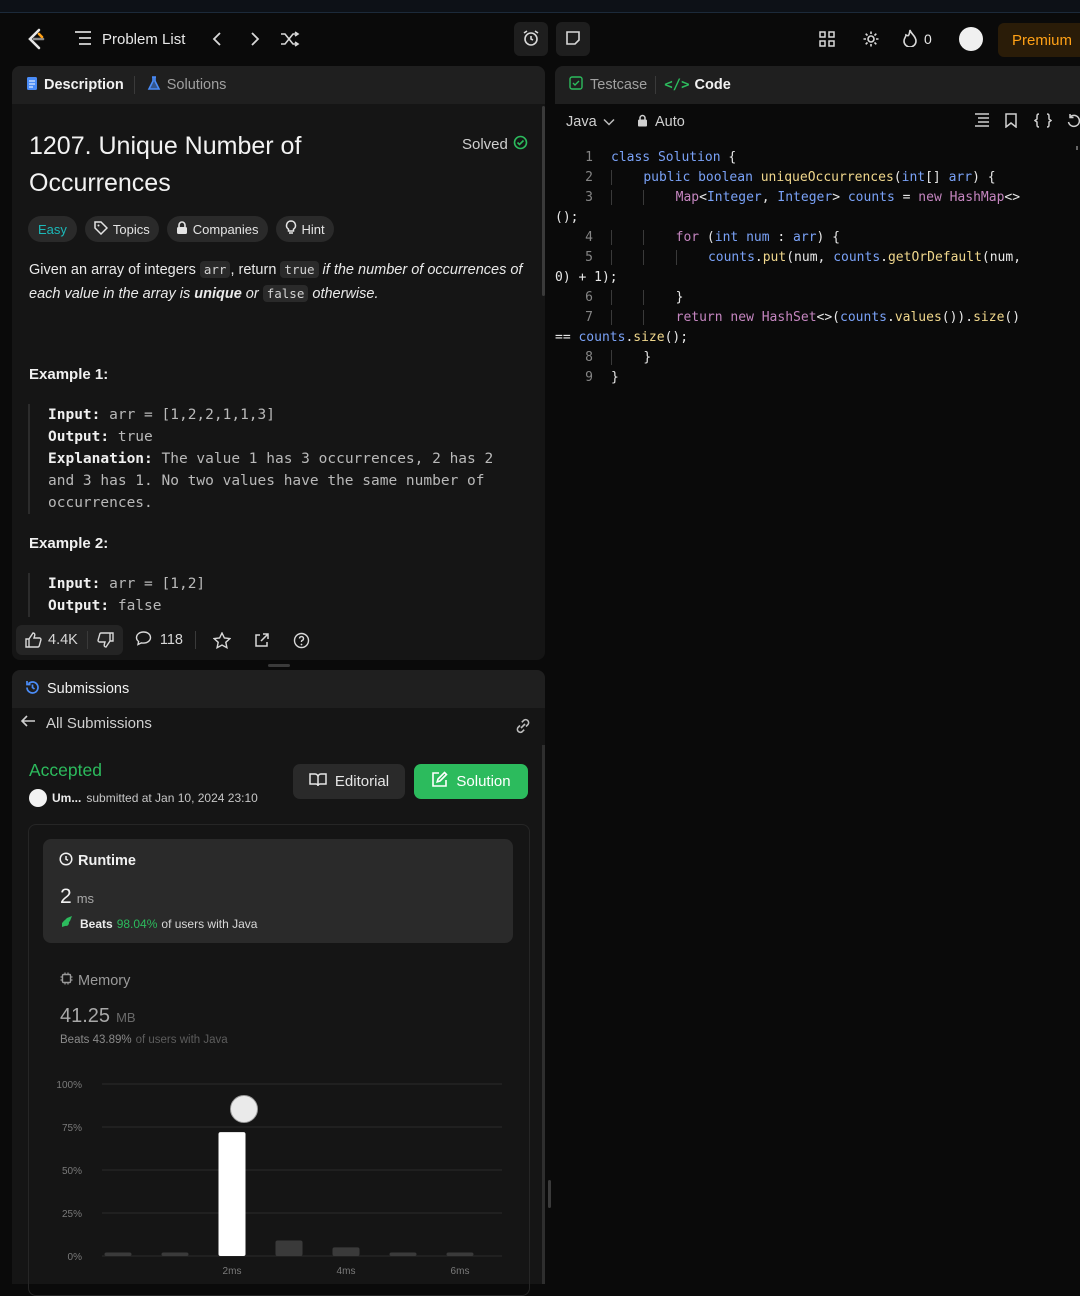  I want to click on output-label: Output:, so click(79, 437).